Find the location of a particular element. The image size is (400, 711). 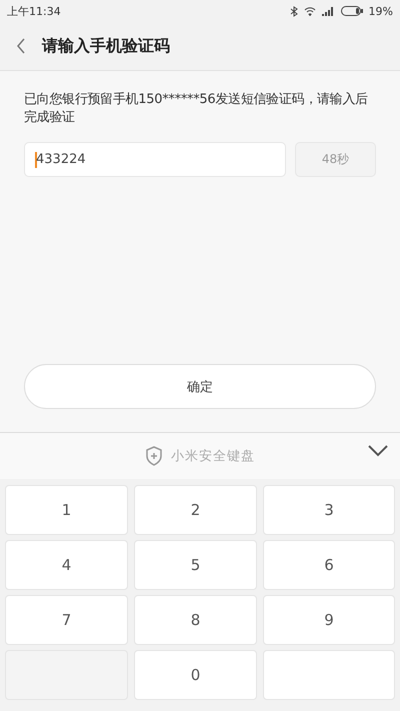

digit-key: 2 is located at coordinates (195, 510).